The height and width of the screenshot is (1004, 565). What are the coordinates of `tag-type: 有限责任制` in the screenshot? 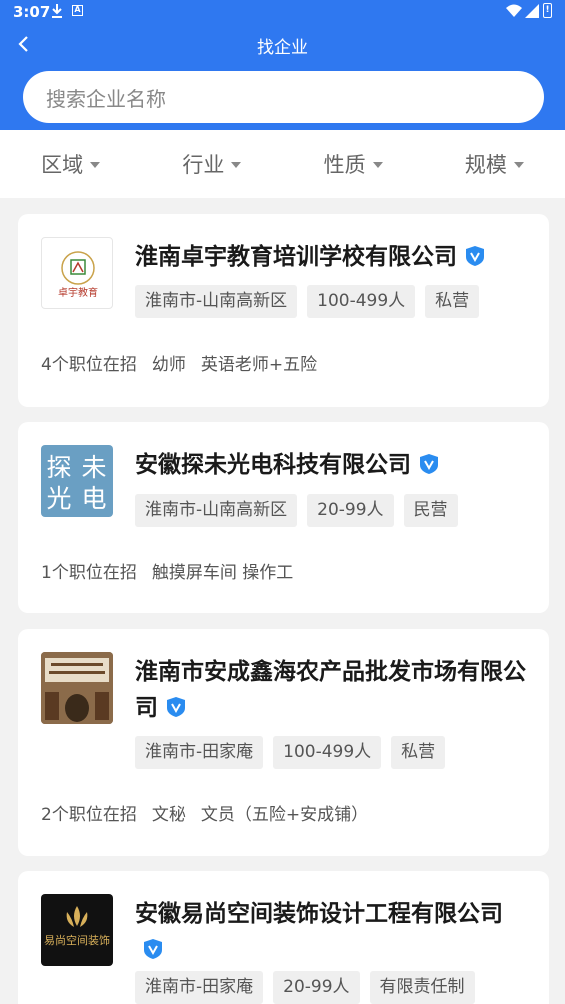 It's located at (422, 987).